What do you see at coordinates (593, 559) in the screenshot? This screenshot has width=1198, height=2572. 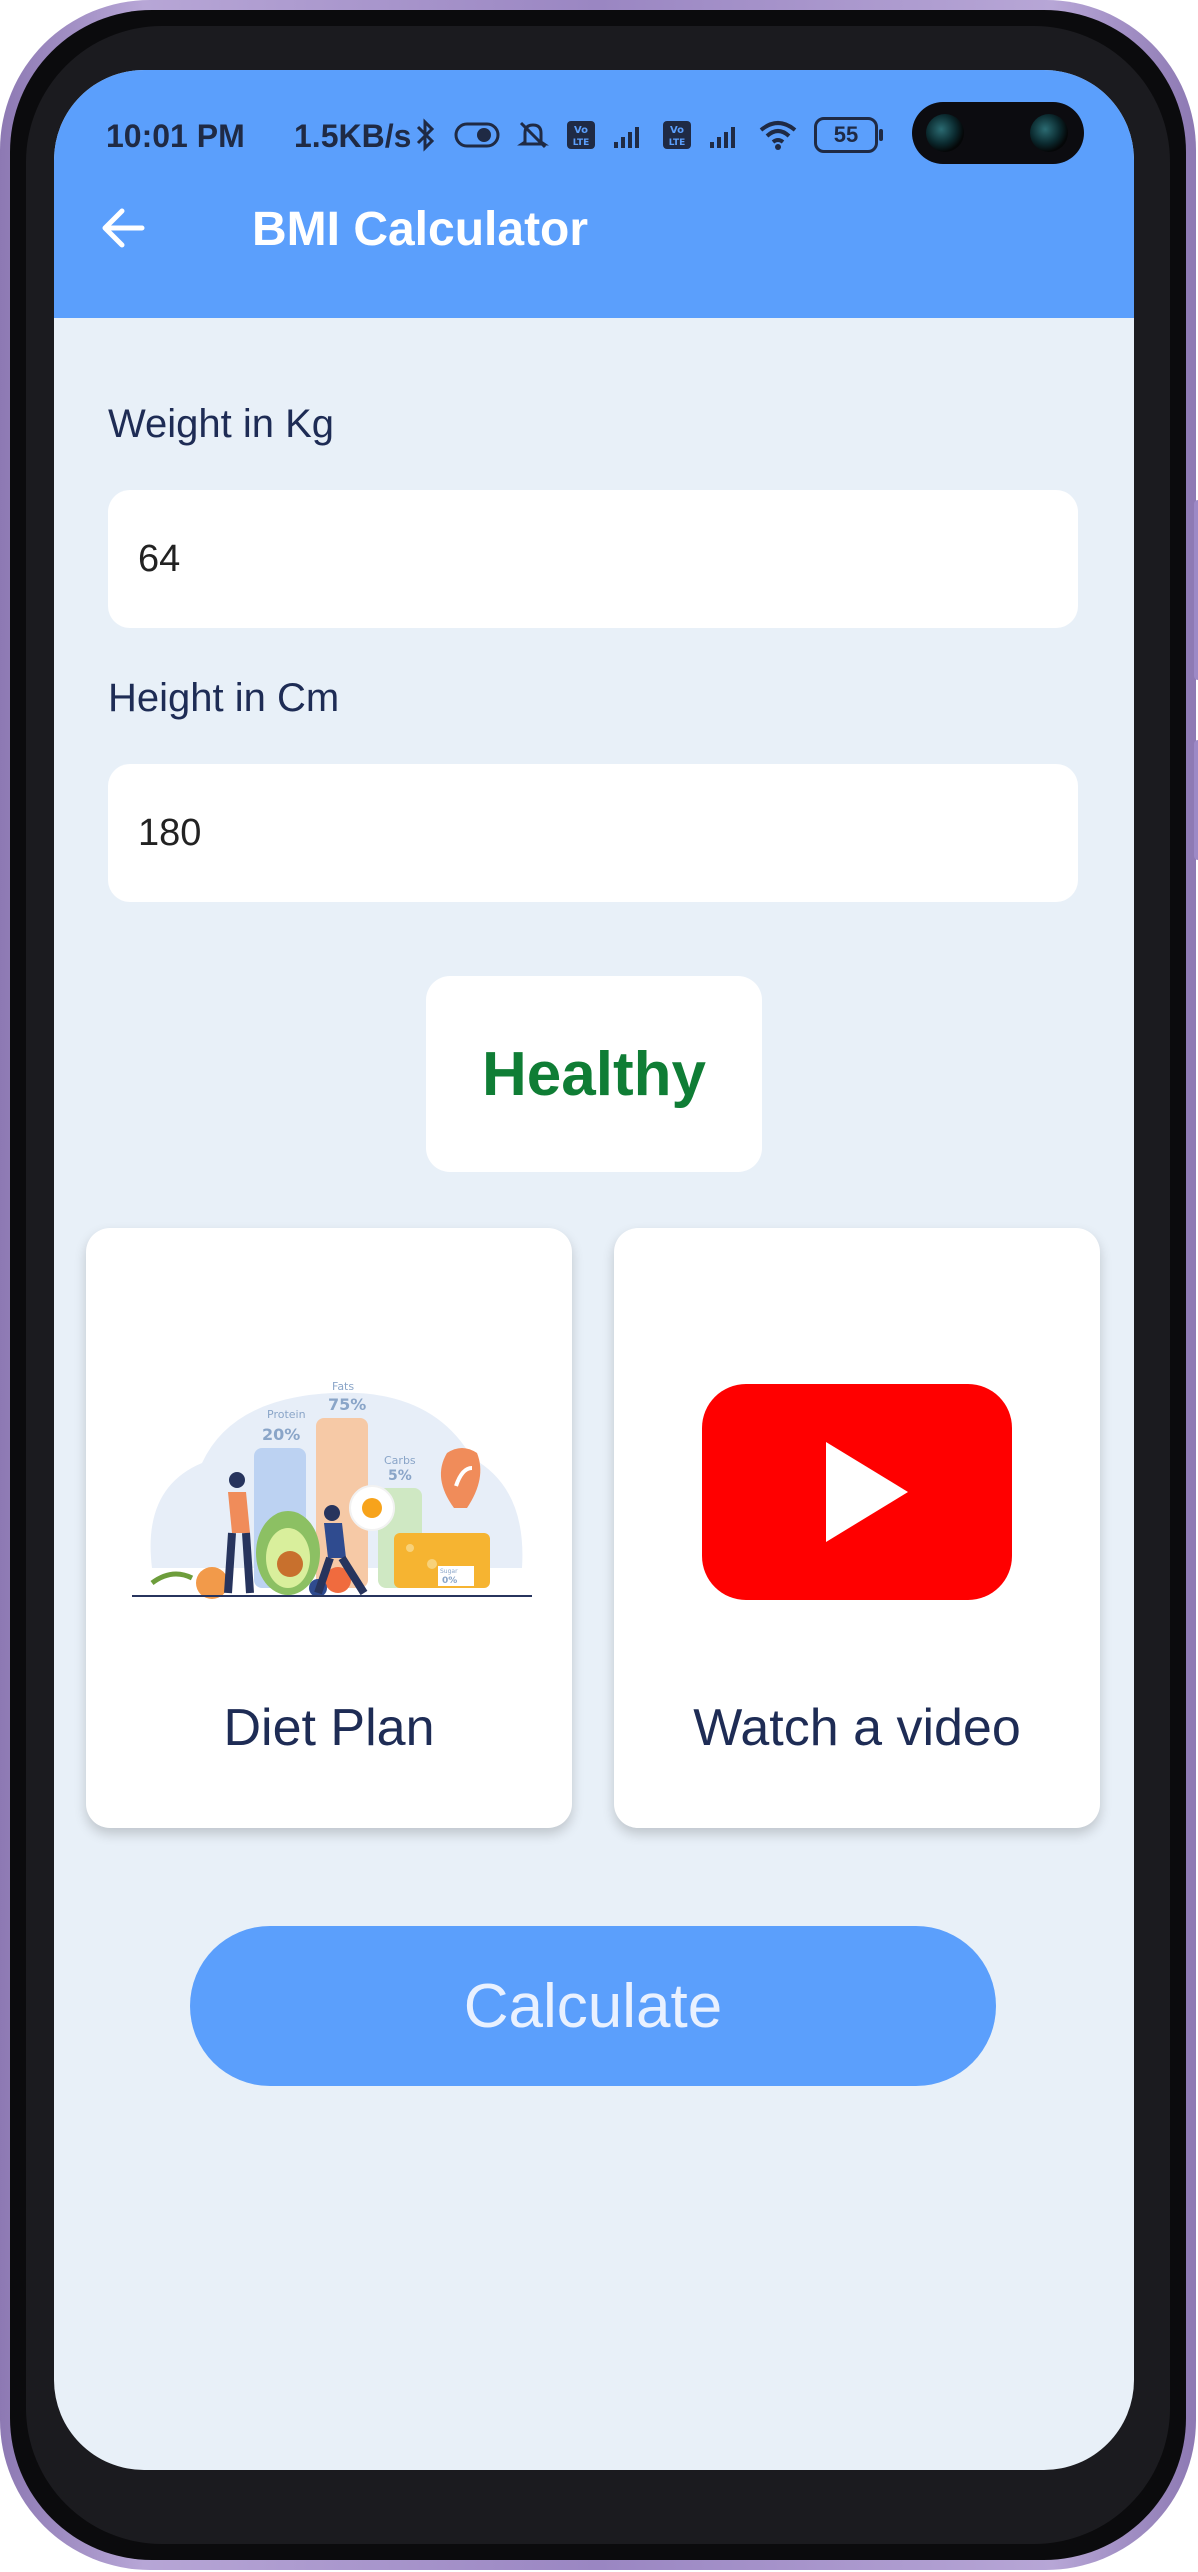 I see `weight-input: 64` at bounding box center [593, 559].